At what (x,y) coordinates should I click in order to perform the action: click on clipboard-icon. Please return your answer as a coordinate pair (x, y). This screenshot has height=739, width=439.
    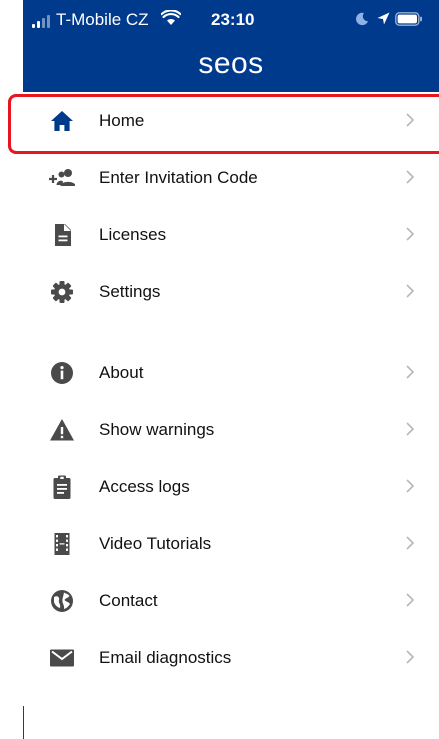
    Looking at the image, I should click on (62, 487).